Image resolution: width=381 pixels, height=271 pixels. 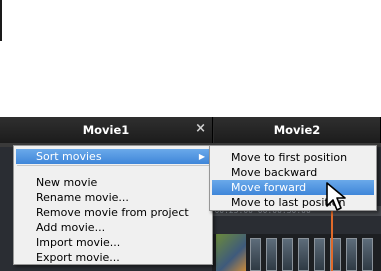 I want to click on menu-item-label: Remove movie from project, so click(x=112, y=212).